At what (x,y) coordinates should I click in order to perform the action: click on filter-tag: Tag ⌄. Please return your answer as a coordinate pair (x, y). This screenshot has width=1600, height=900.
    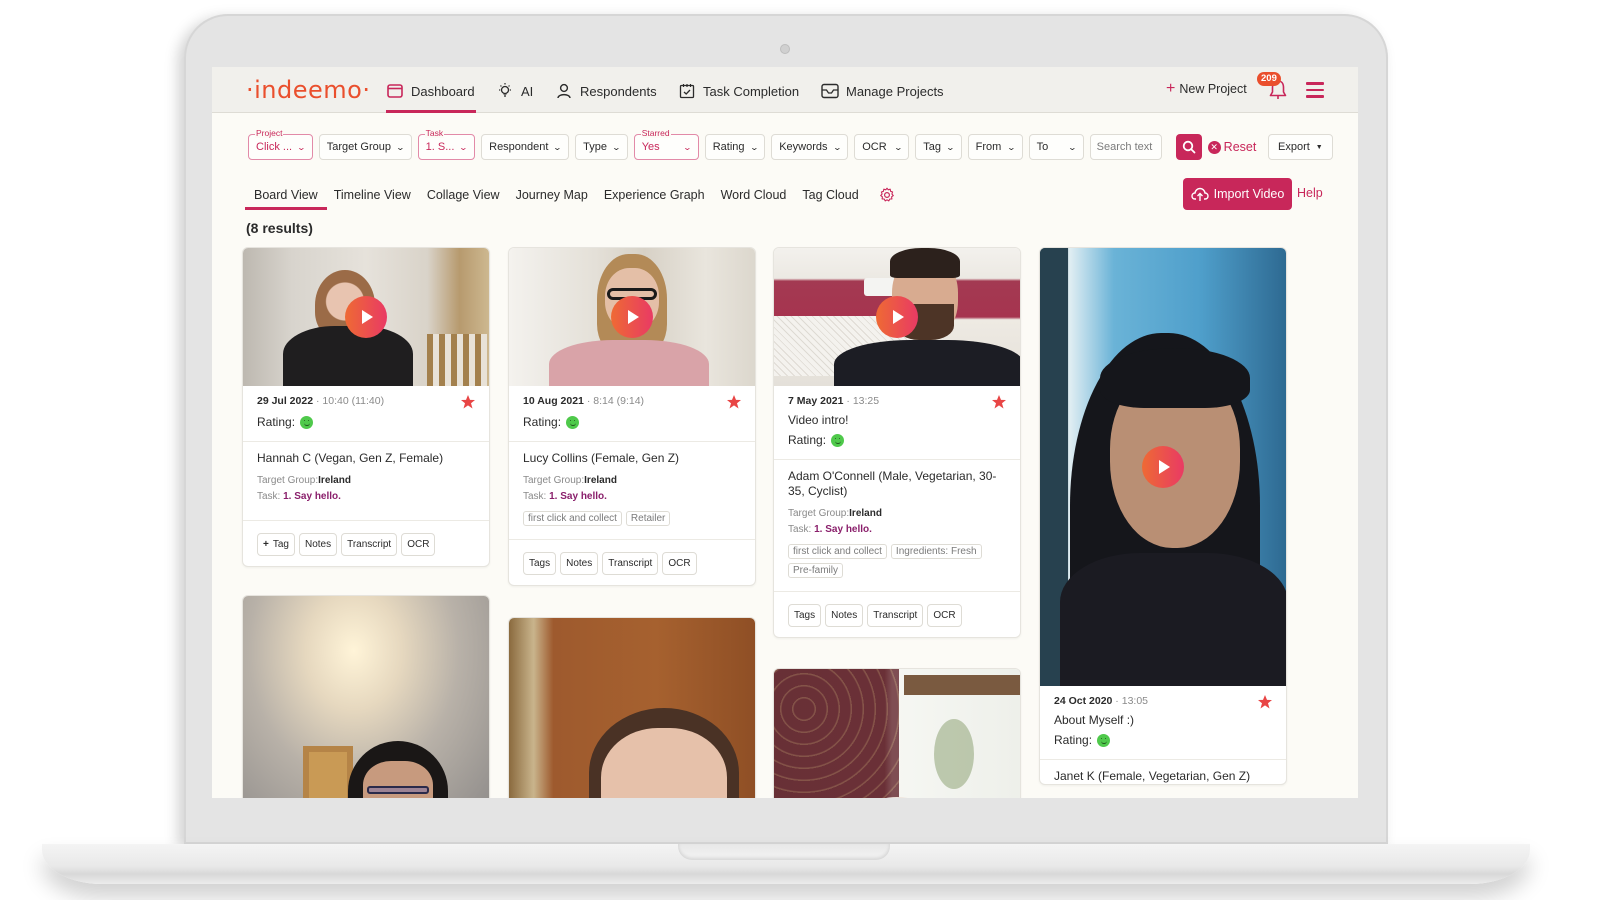
    Looking at the image, I should click on (938, 147).